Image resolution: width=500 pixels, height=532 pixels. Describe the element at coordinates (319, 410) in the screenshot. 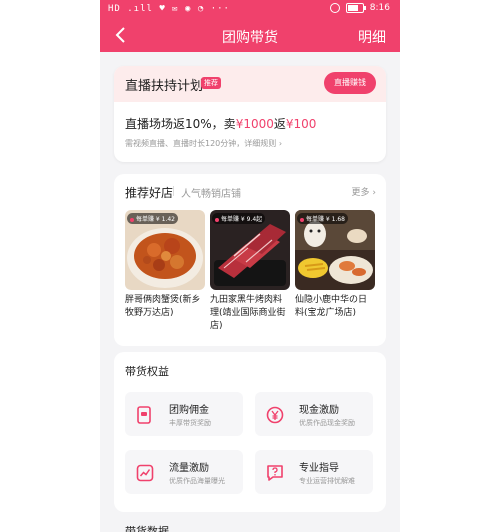

I see `benefit-name: 现金激励` at that location.